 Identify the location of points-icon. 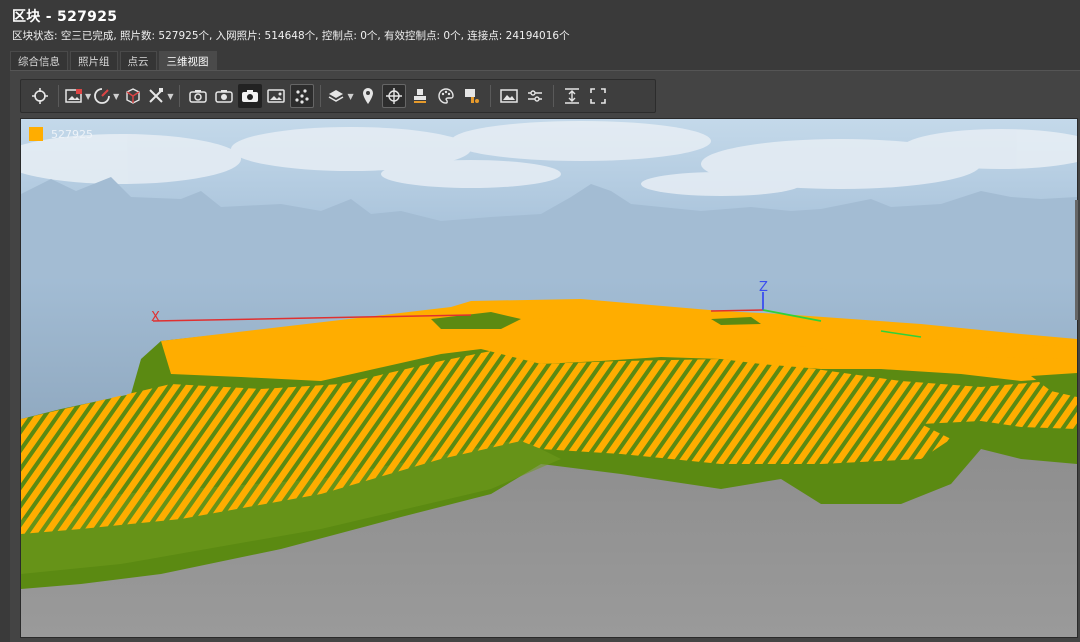
(302, 96).